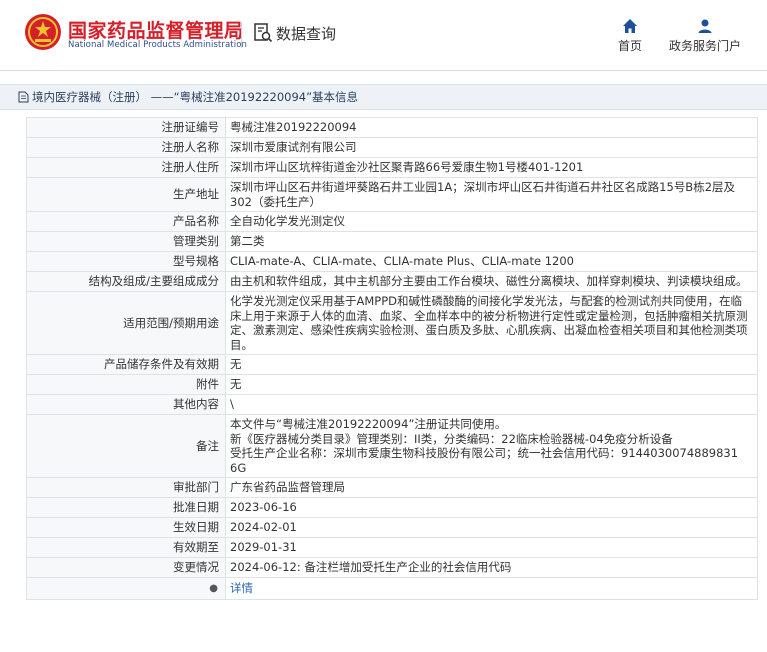 The image size is (767, 652). I want to click on table-row: 生效日期 2024-02-01, so click(392, 527).